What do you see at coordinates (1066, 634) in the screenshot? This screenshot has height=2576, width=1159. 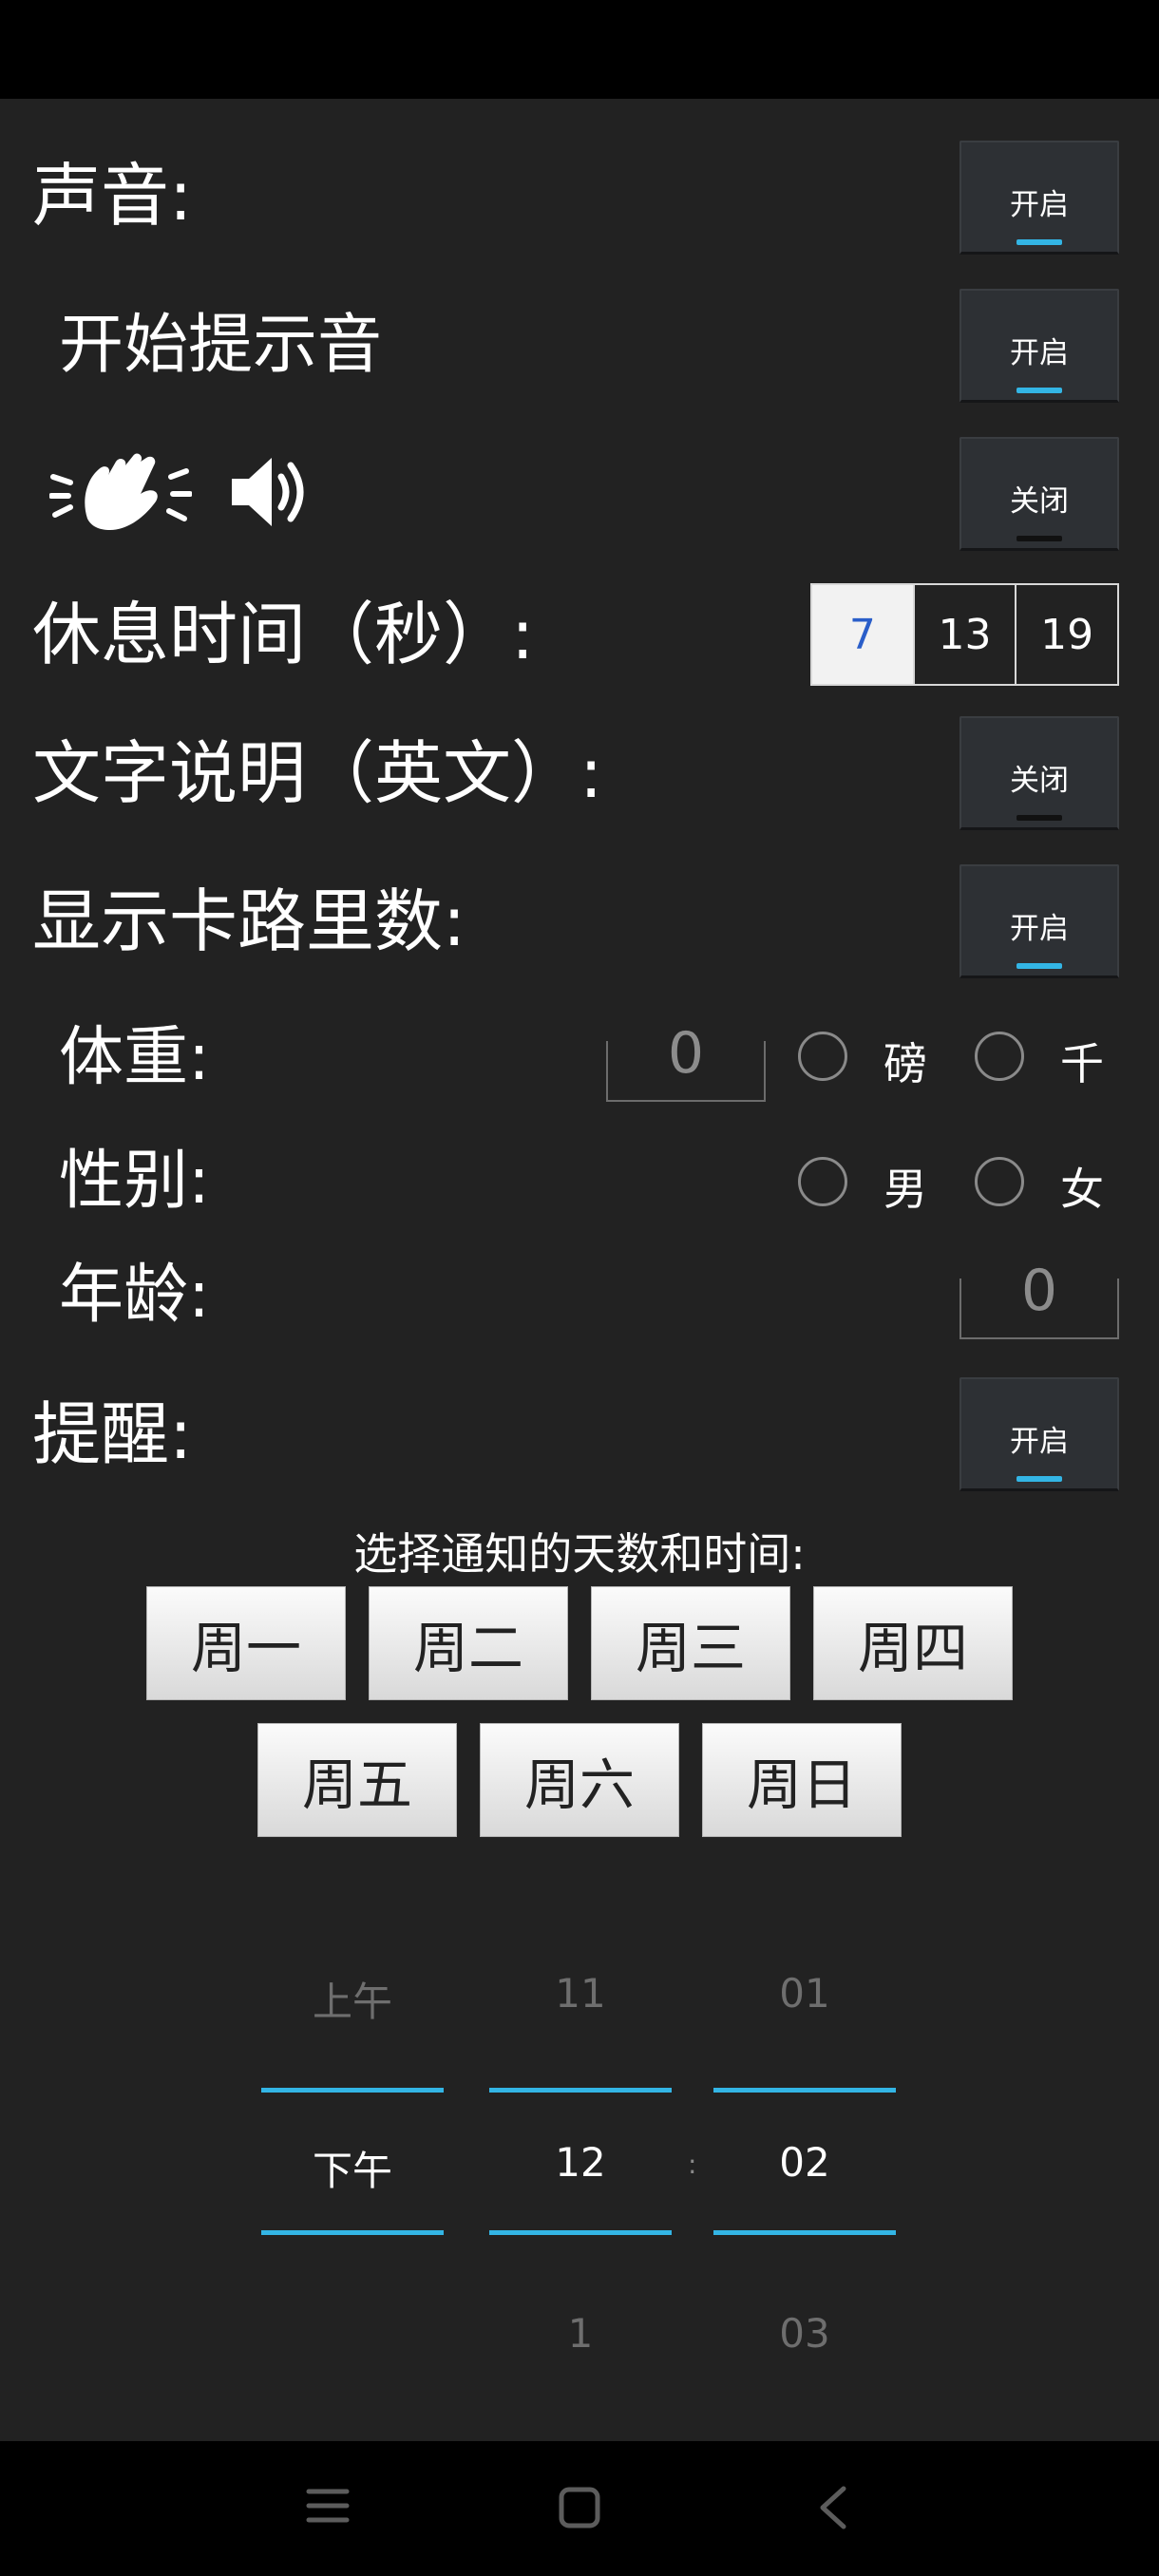 I see `rest-time-option-19: 19` at bounding box center [1066, 634].